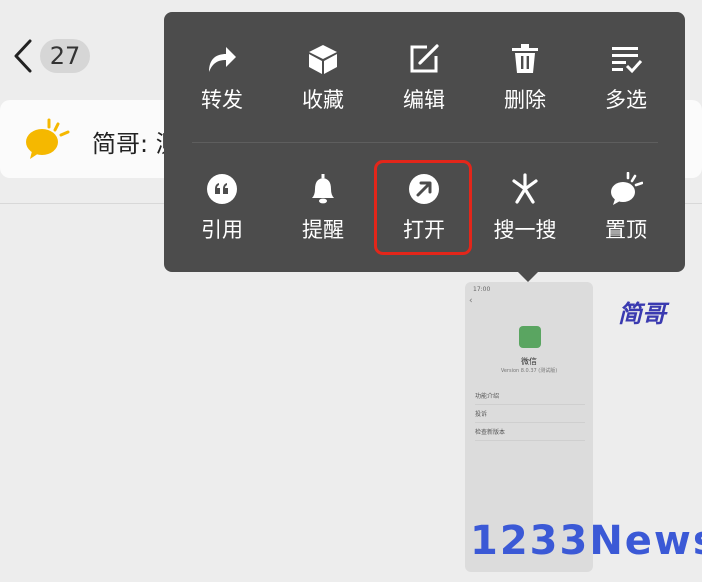 The height and width of the screenshot is (582, 702). Describe the element at coordinates (323, 217) in the screenshot. I see `menu-item-remind: 提醒` at that location.